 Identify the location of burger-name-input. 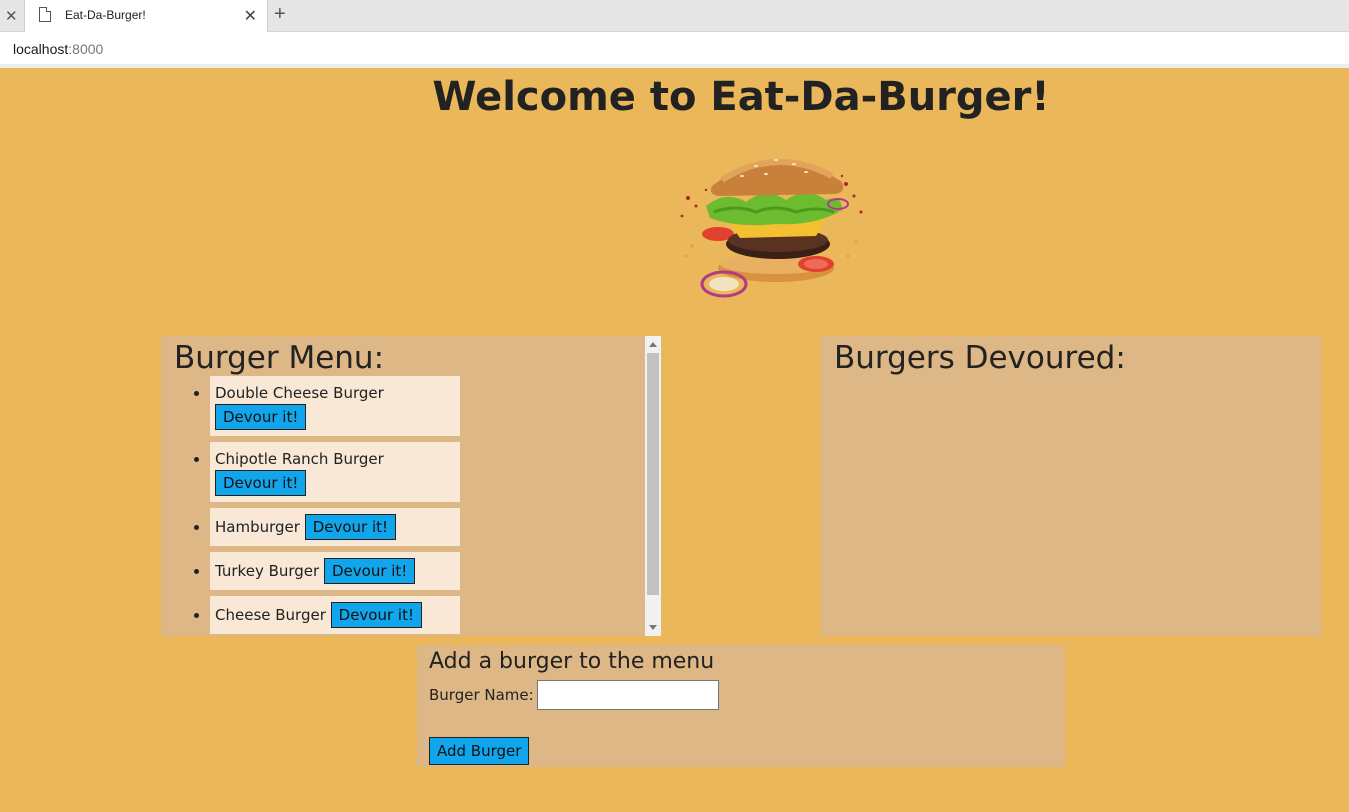
(627, 695).